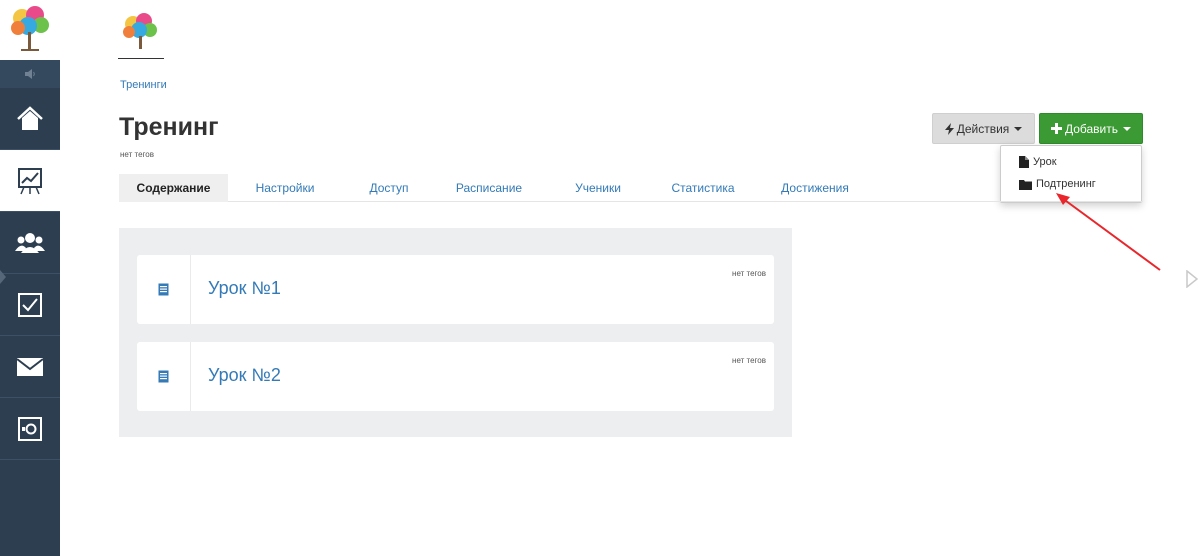 The width and height of the screenshot is (1199, 556). I want to click on sidebar-logo, so click(30, 30).